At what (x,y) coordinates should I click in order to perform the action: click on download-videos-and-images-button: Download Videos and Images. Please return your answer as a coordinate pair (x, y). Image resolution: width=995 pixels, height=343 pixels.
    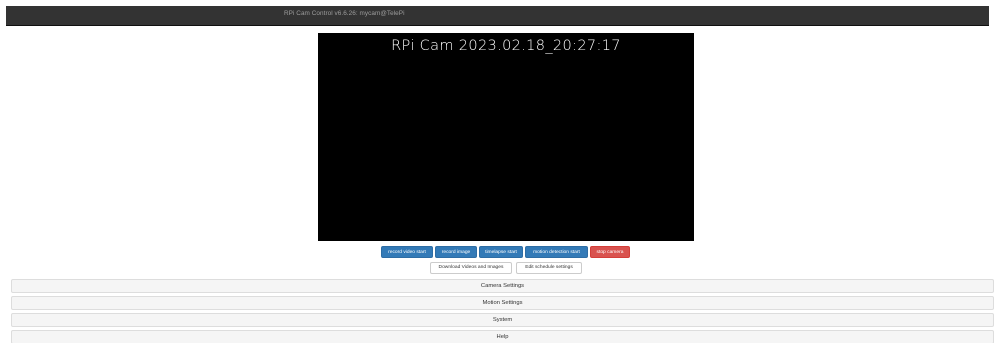
    Looking at the image, I should click on (471, 268).